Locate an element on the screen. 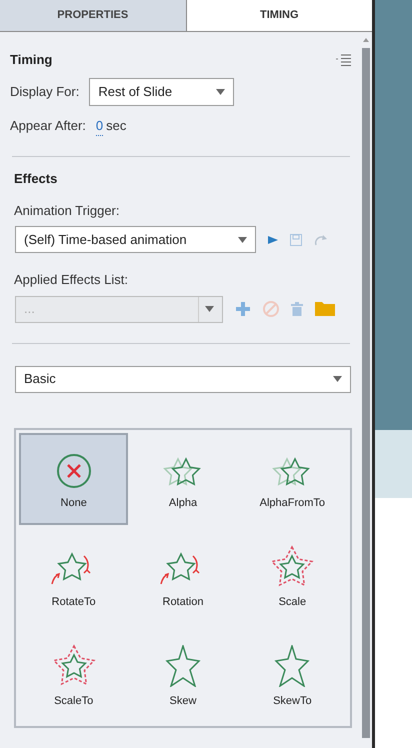 This screenshot has height=748, width=412. save-icon is located at coordinates (296, 240).